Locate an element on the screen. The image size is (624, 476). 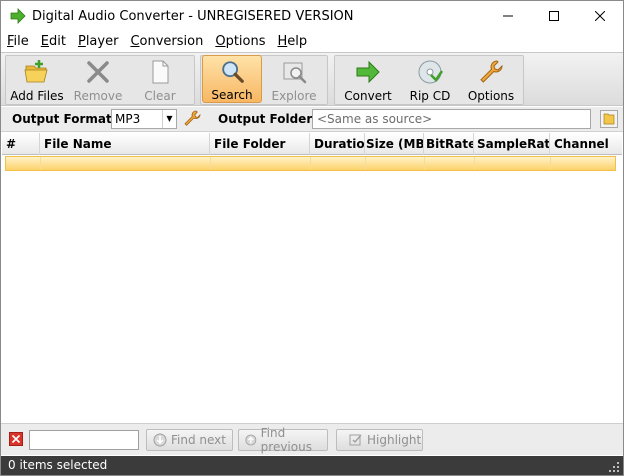
rip-cd-button: Rip CD is located at coordinates (430, 79).